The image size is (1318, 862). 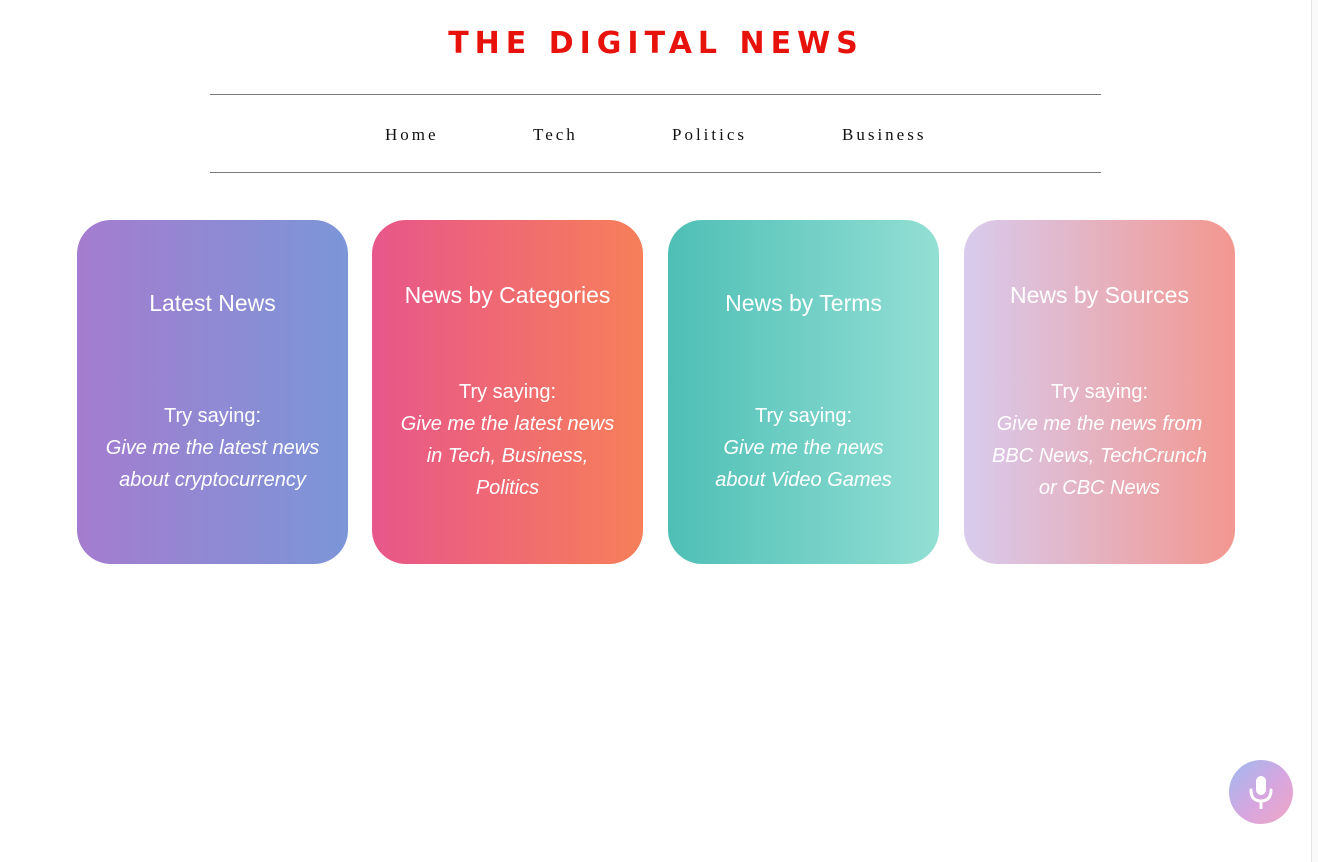 What do you see at coordinates (507, 456) in the screenshot?
I see `example-line: in Tech, Business,` at bounding box center [507, 456].